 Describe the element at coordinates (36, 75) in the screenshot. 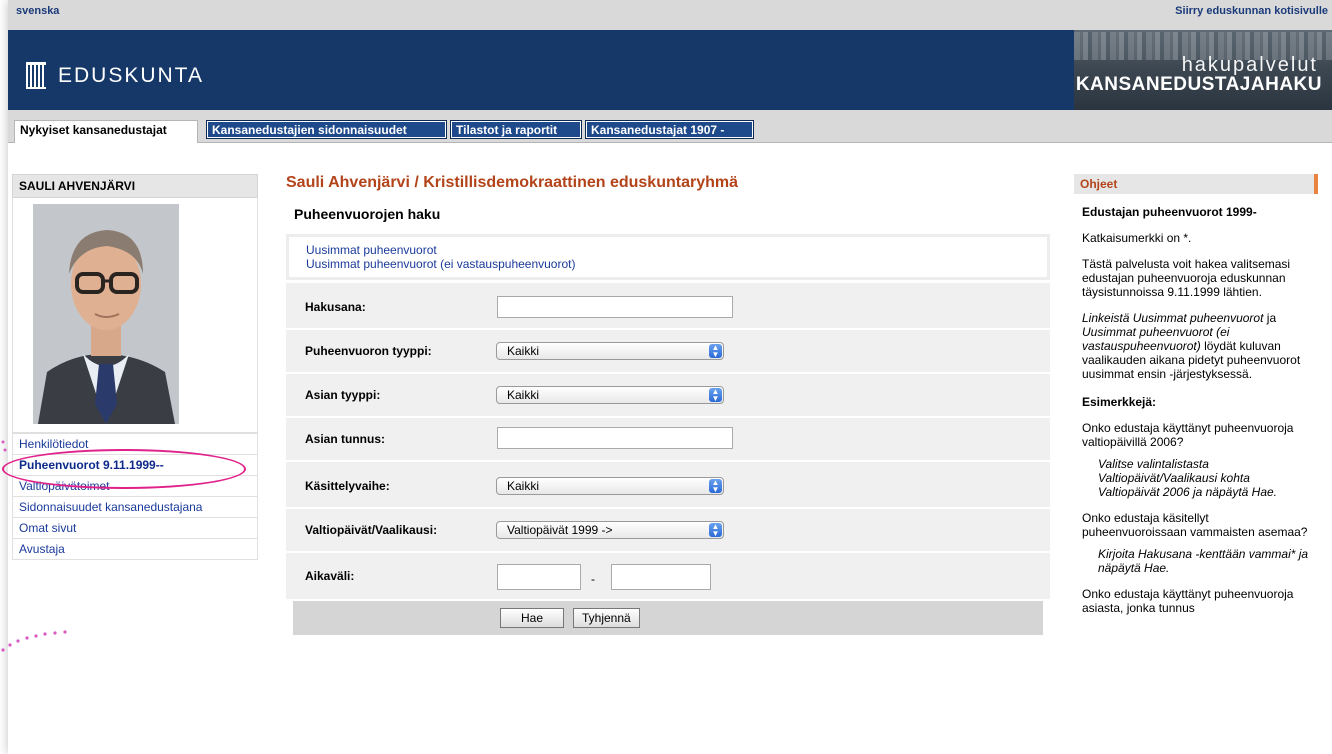

I see `parliament-building-icon` at that location.